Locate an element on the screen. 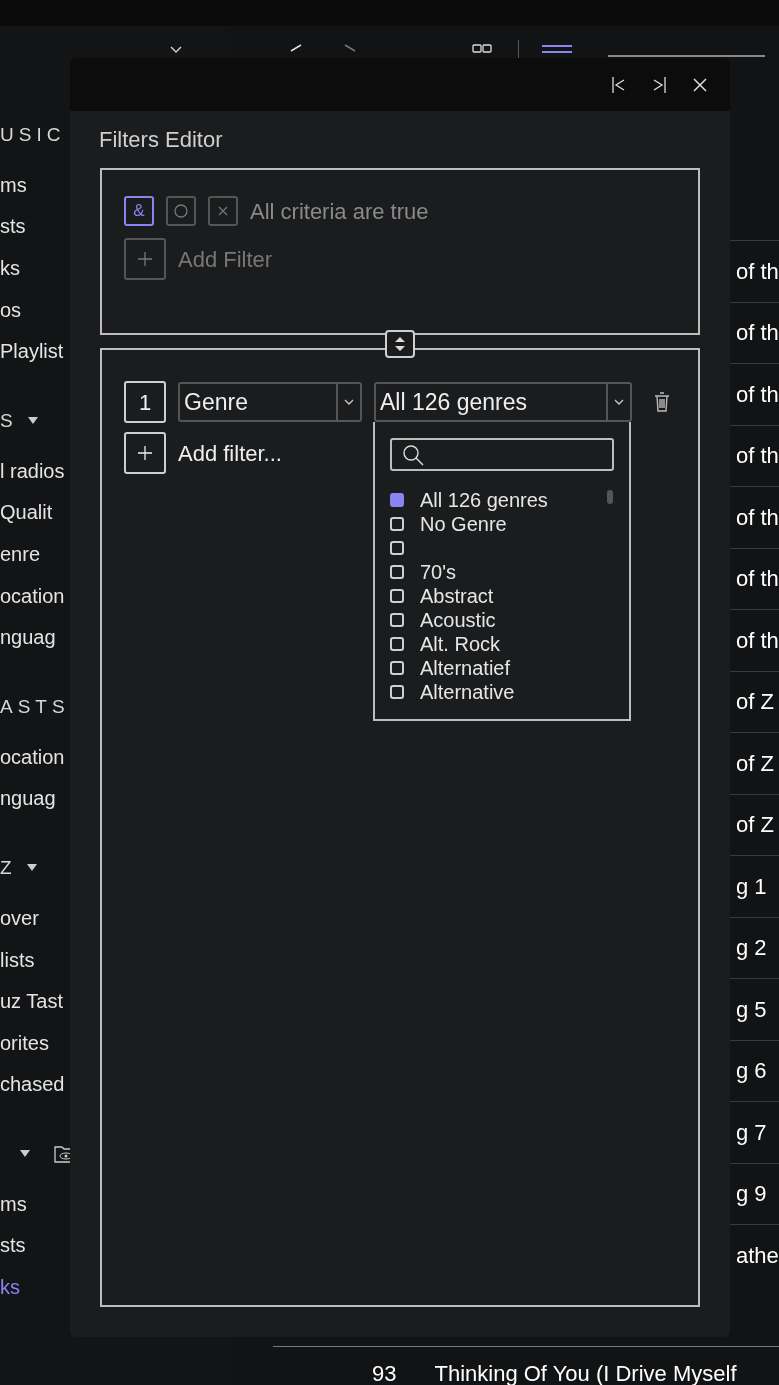 Image resolution: width=779 pixels, height=1385 pixels. option-label: All 126 genres is located at coordinates (484, 500).